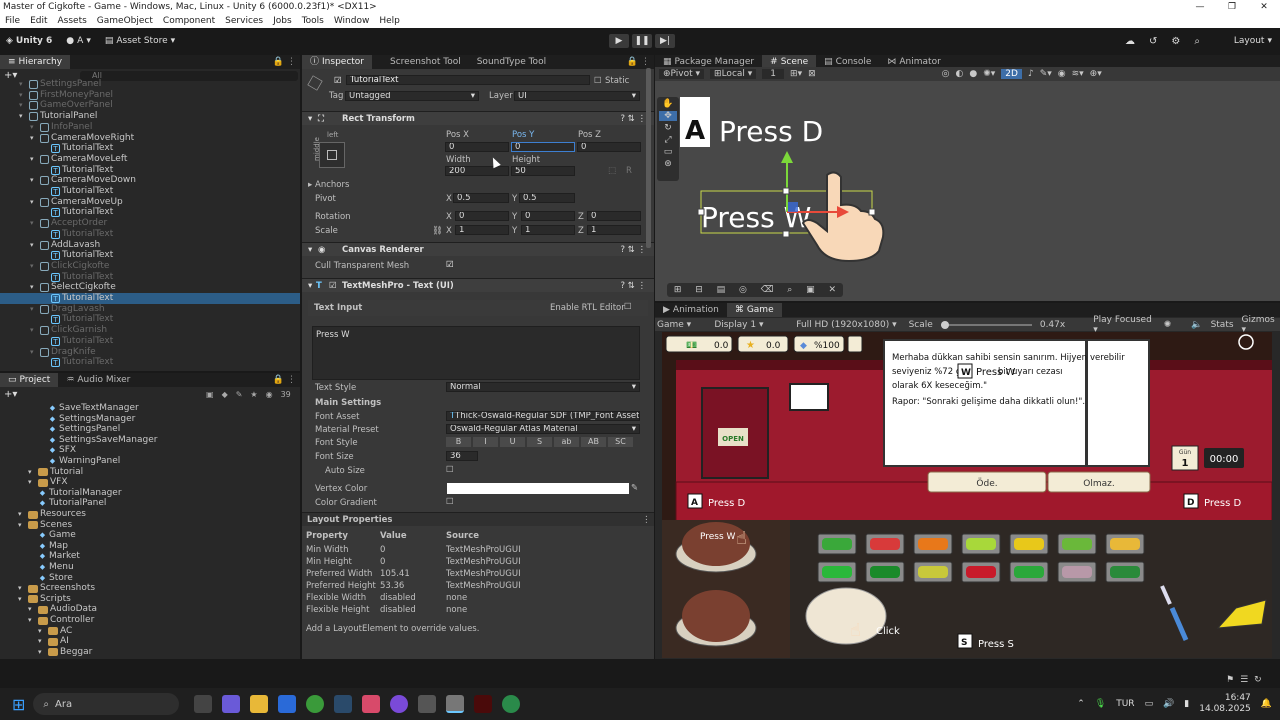 This screenshot has width=1280, height=720. What do you see at coordinates (1153, 41) in the screenshot?
I see `history-icon: ↺` at bounding box center [1153, 41].